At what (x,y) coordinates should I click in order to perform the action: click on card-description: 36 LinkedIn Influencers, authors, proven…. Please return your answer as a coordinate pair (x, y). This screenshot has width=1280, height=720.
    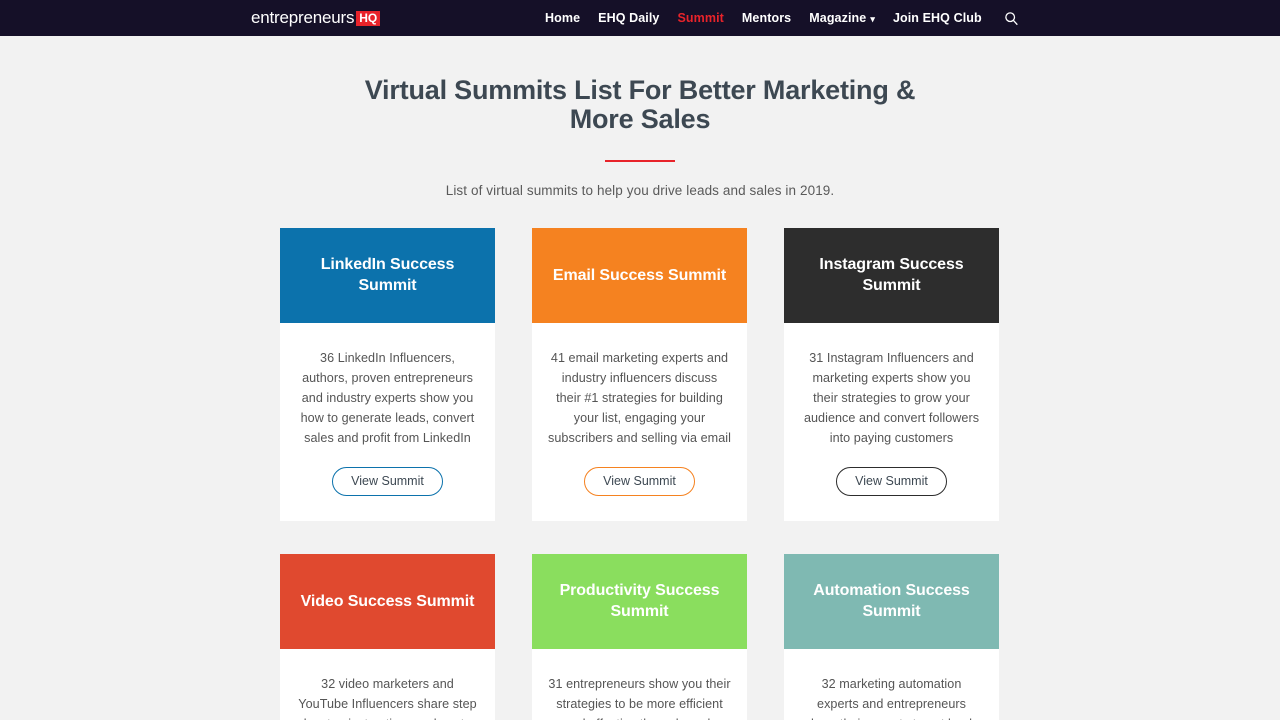
    Looking at the image, I should click on (387, 398).